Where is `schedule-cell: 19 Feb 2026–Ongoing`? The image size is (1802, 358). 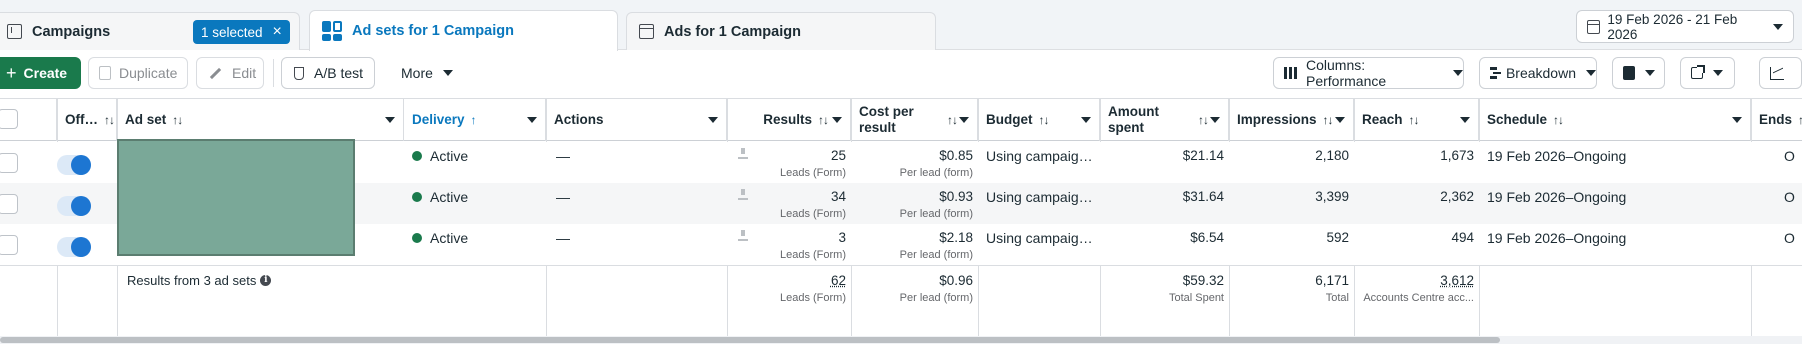
schedule-cell: 19 Feb 2026–Ongoing is located at coordinates (1556, 156).